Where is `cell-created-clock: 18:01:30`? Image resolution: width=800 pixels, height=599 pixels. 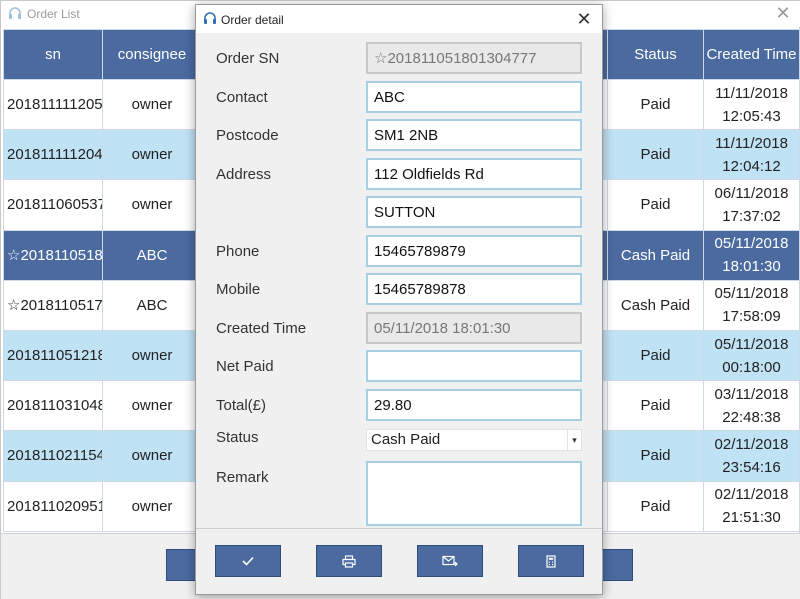
cell-created-clock: 18:01:30 is located at coordinates (751, 267).